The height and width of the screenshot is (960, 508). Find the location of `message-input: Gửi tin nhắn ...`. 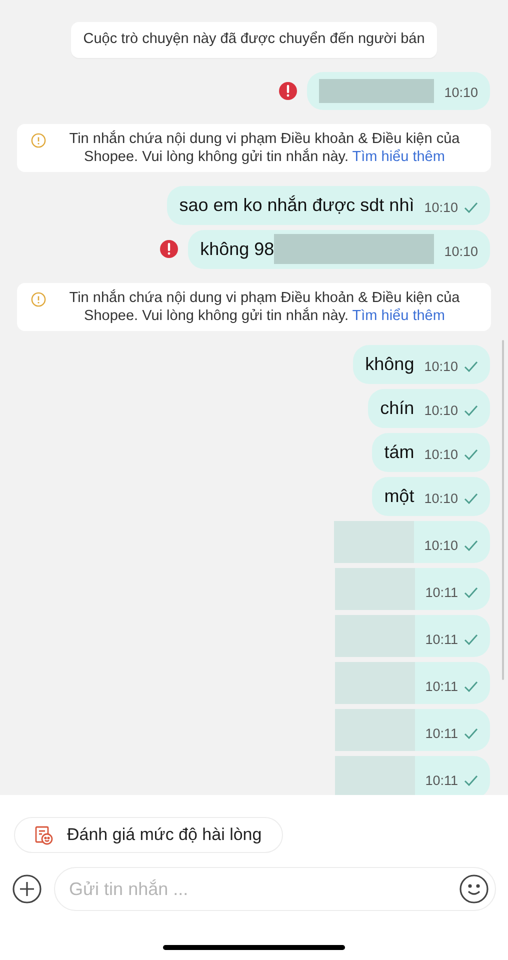

message-input: Gửi tin nhắn ... is located at coordinates (264, 889).